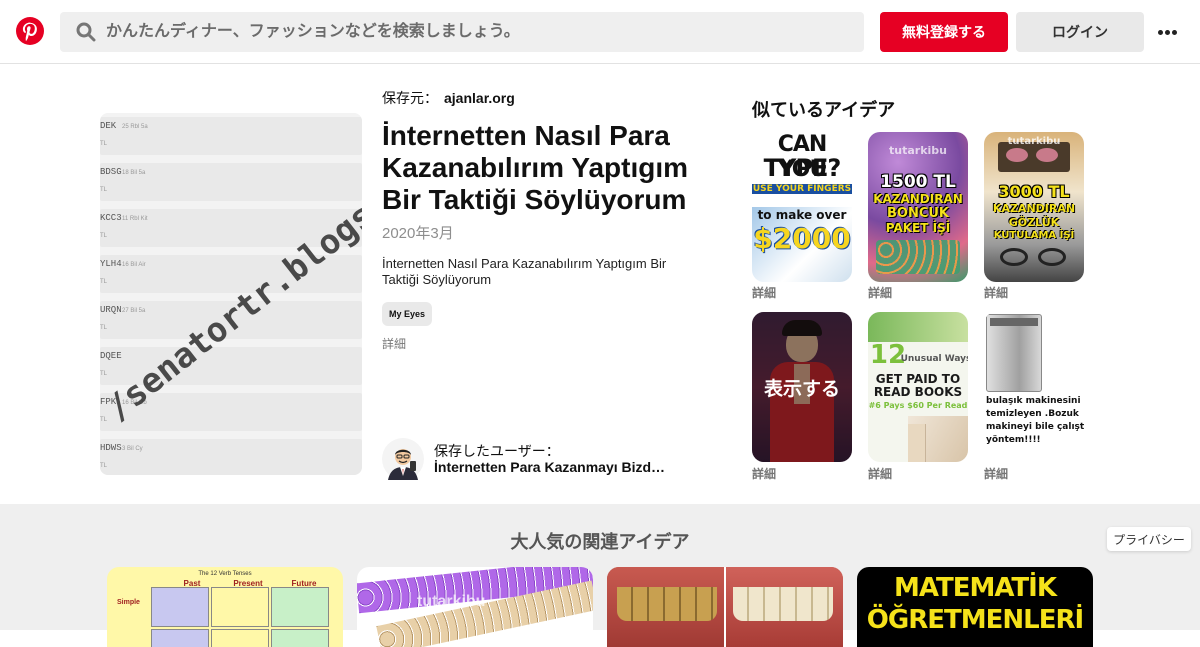 This screenshot has width=1200, height=647. What do you see at coordinates (1149, 539) in the screenshot?
I see `privacy-button: プライバシー` at bounding box center [1149, 539].